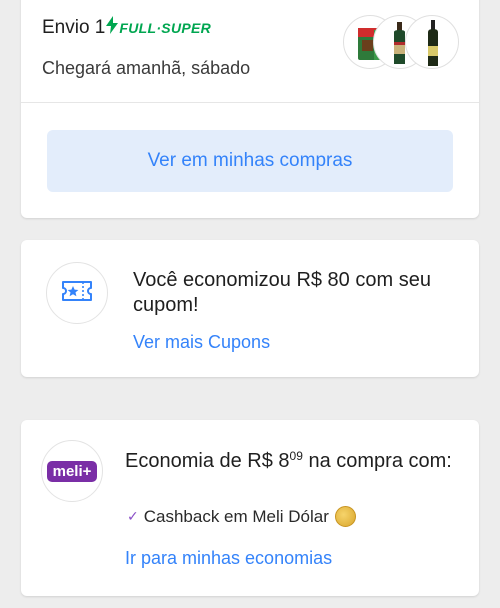  I want to click on meli-plus-logo: meli+, so click(72, 471).